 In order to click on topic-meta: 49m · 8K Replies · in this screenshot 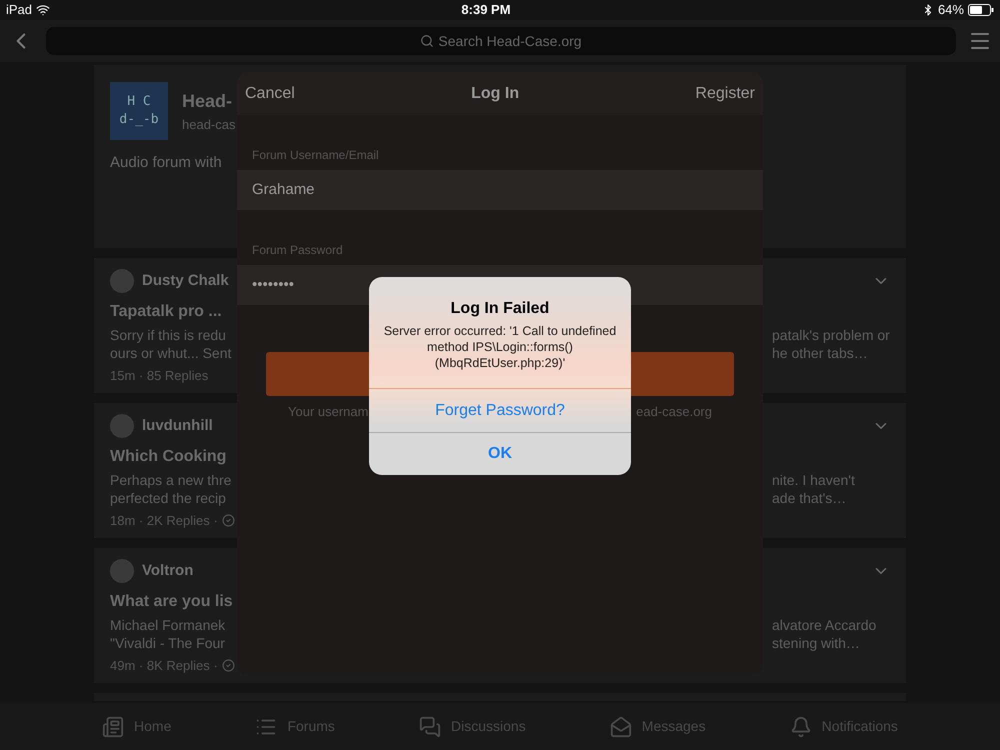, I will do `click(164, 666)`.